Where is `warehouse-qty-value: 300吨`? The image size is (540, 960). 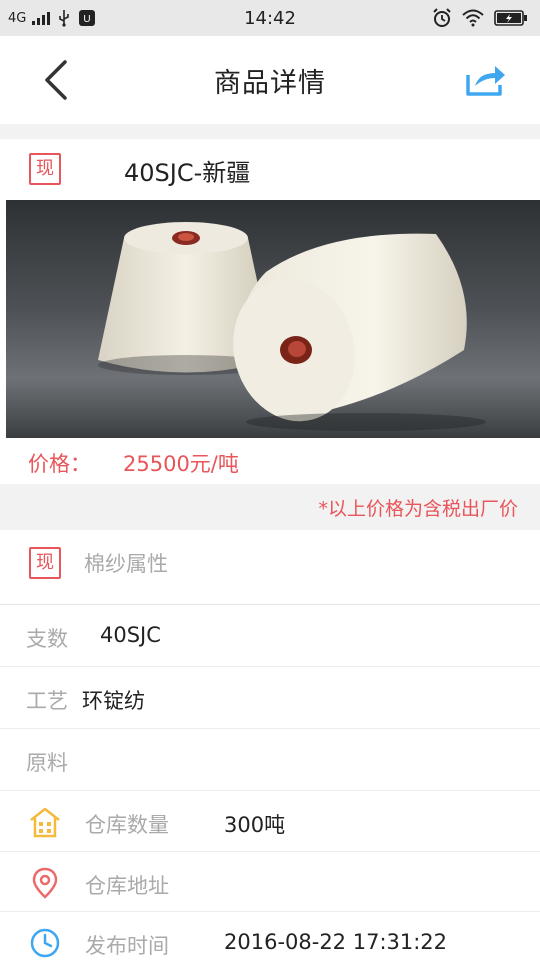 warehouse-qty-value: 300吨 is located at coordinates (255, 825).